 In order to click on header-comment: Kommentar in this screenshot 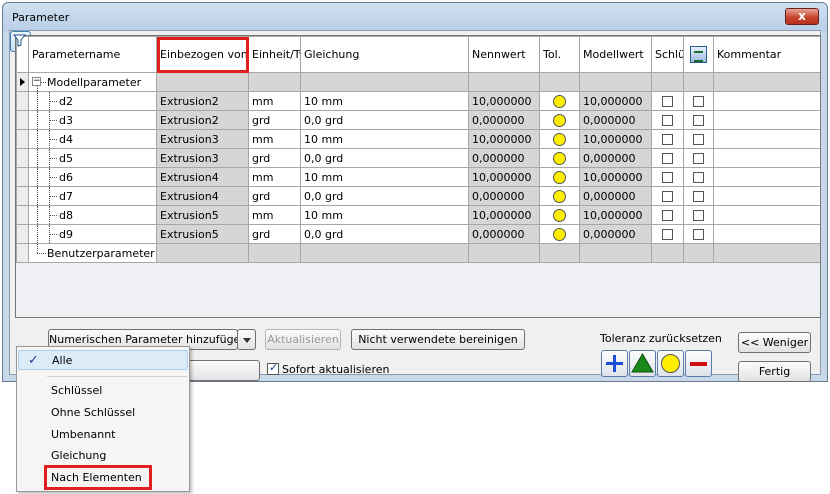, I will do `click(766, 54)`.